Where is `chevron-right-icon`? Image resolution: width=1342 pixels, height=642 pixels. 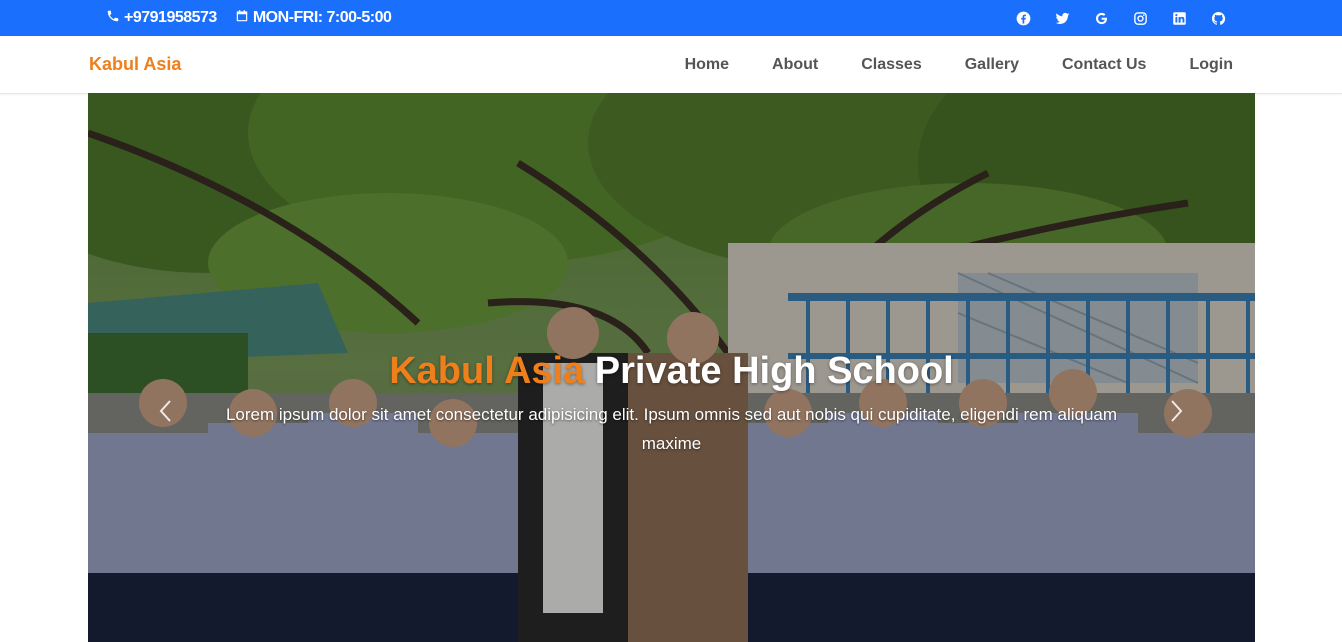
chevron-right-icon is located at coordinates (1176, 413).